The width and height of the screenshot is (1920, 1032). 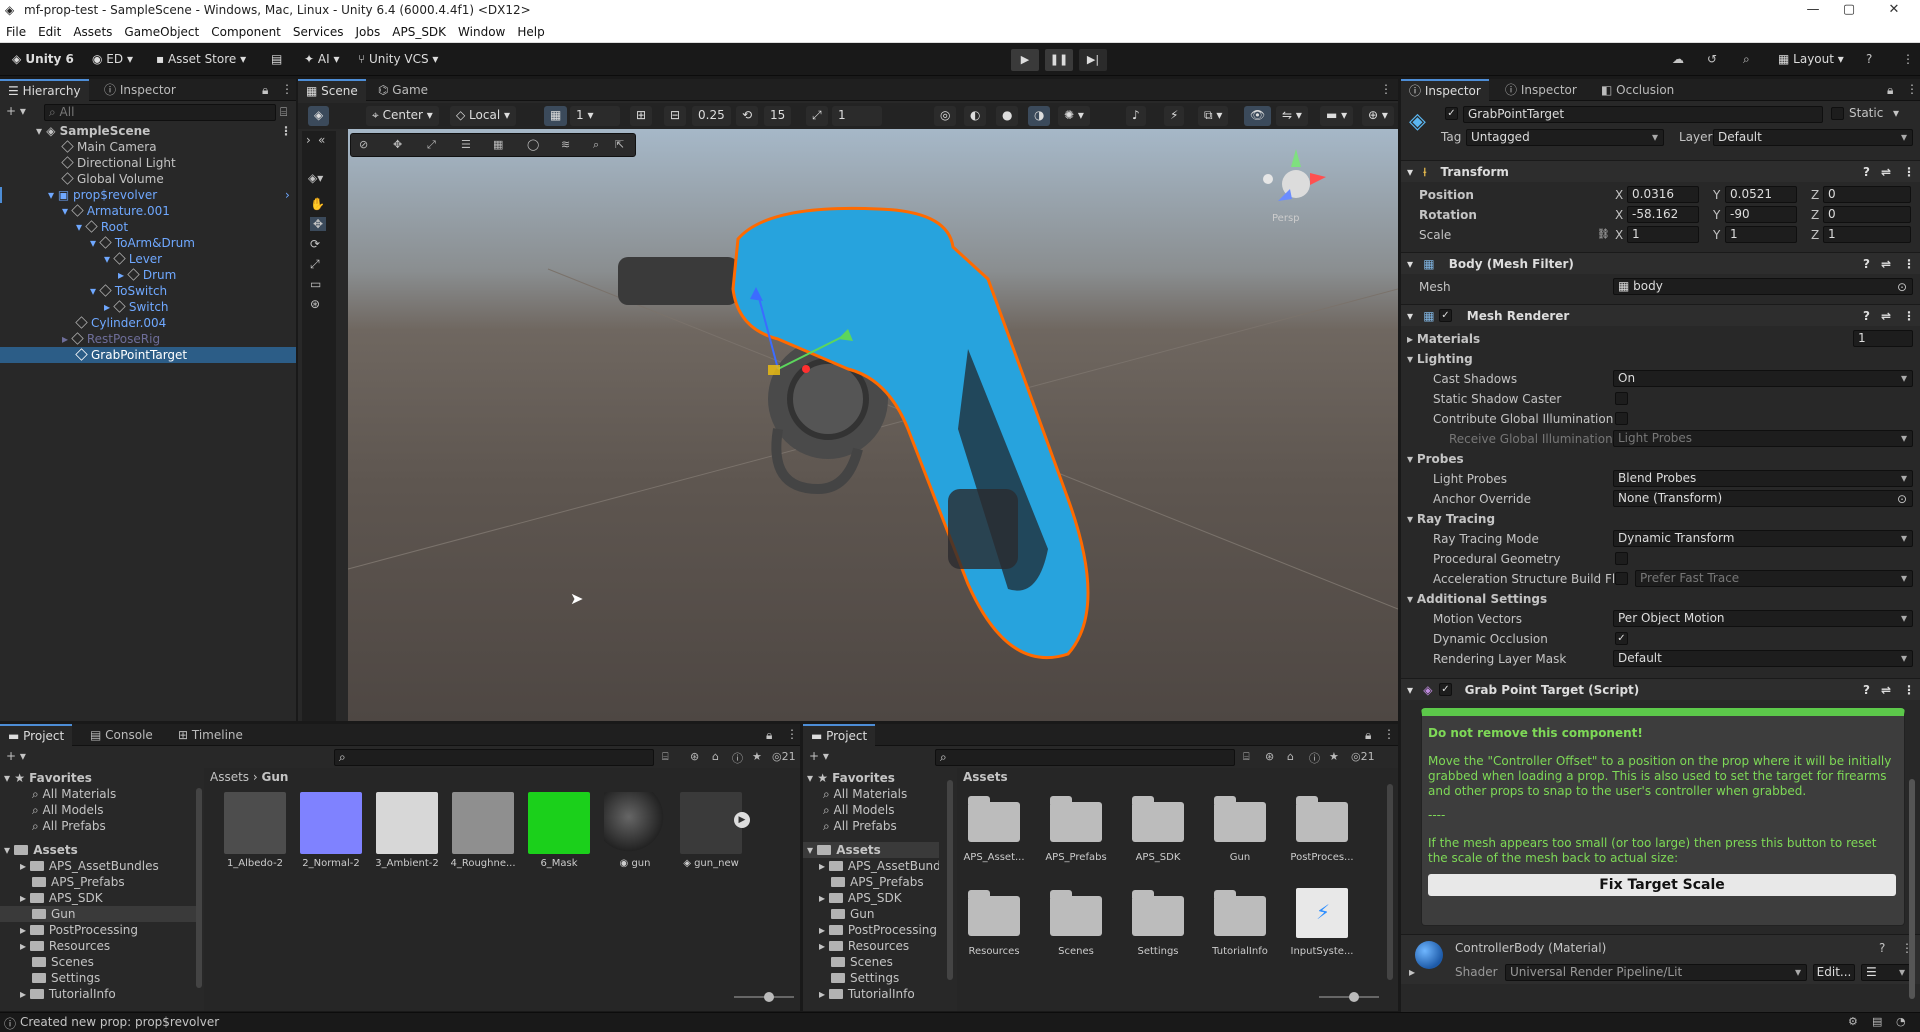 What do you see at coordinates (1059, 60) in the screenshot?
I see `pause-button: ❚❚` at bounding box center [1059, 60].